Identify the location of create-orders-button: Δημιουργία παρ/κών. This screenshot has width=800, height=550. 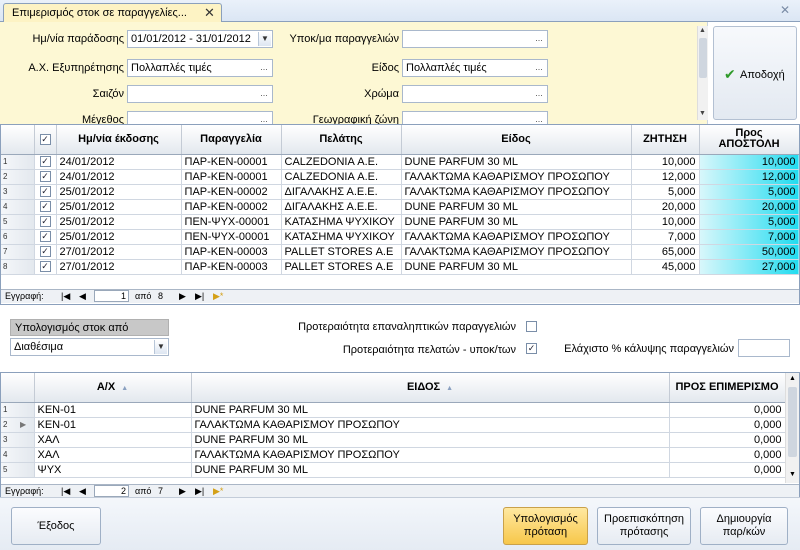
(744, 526).